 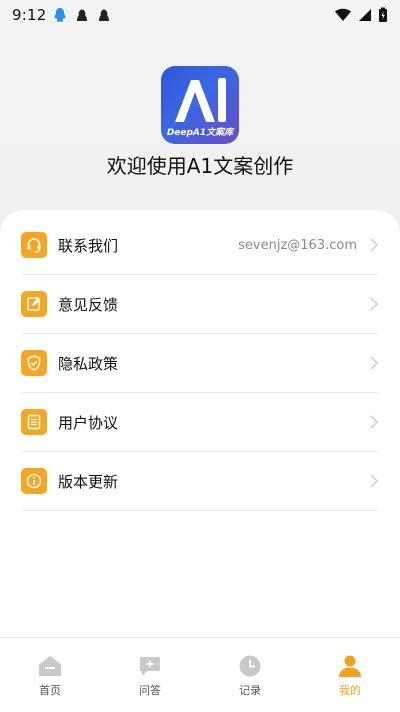 I want to click on status-bar: 9:12, so click(x=200, y=15).